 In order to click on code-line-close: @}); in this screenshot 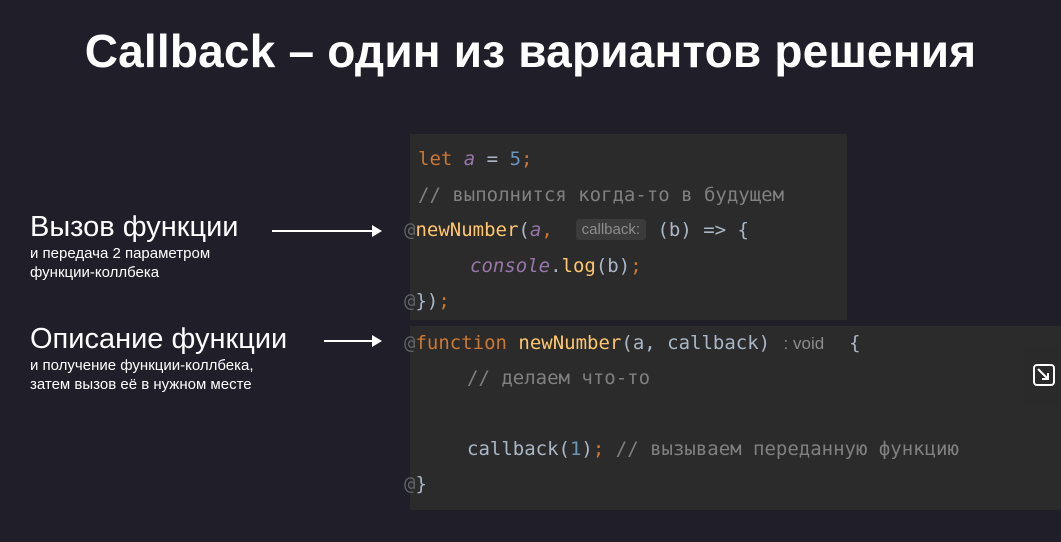, I will do `click(427, 301)`.